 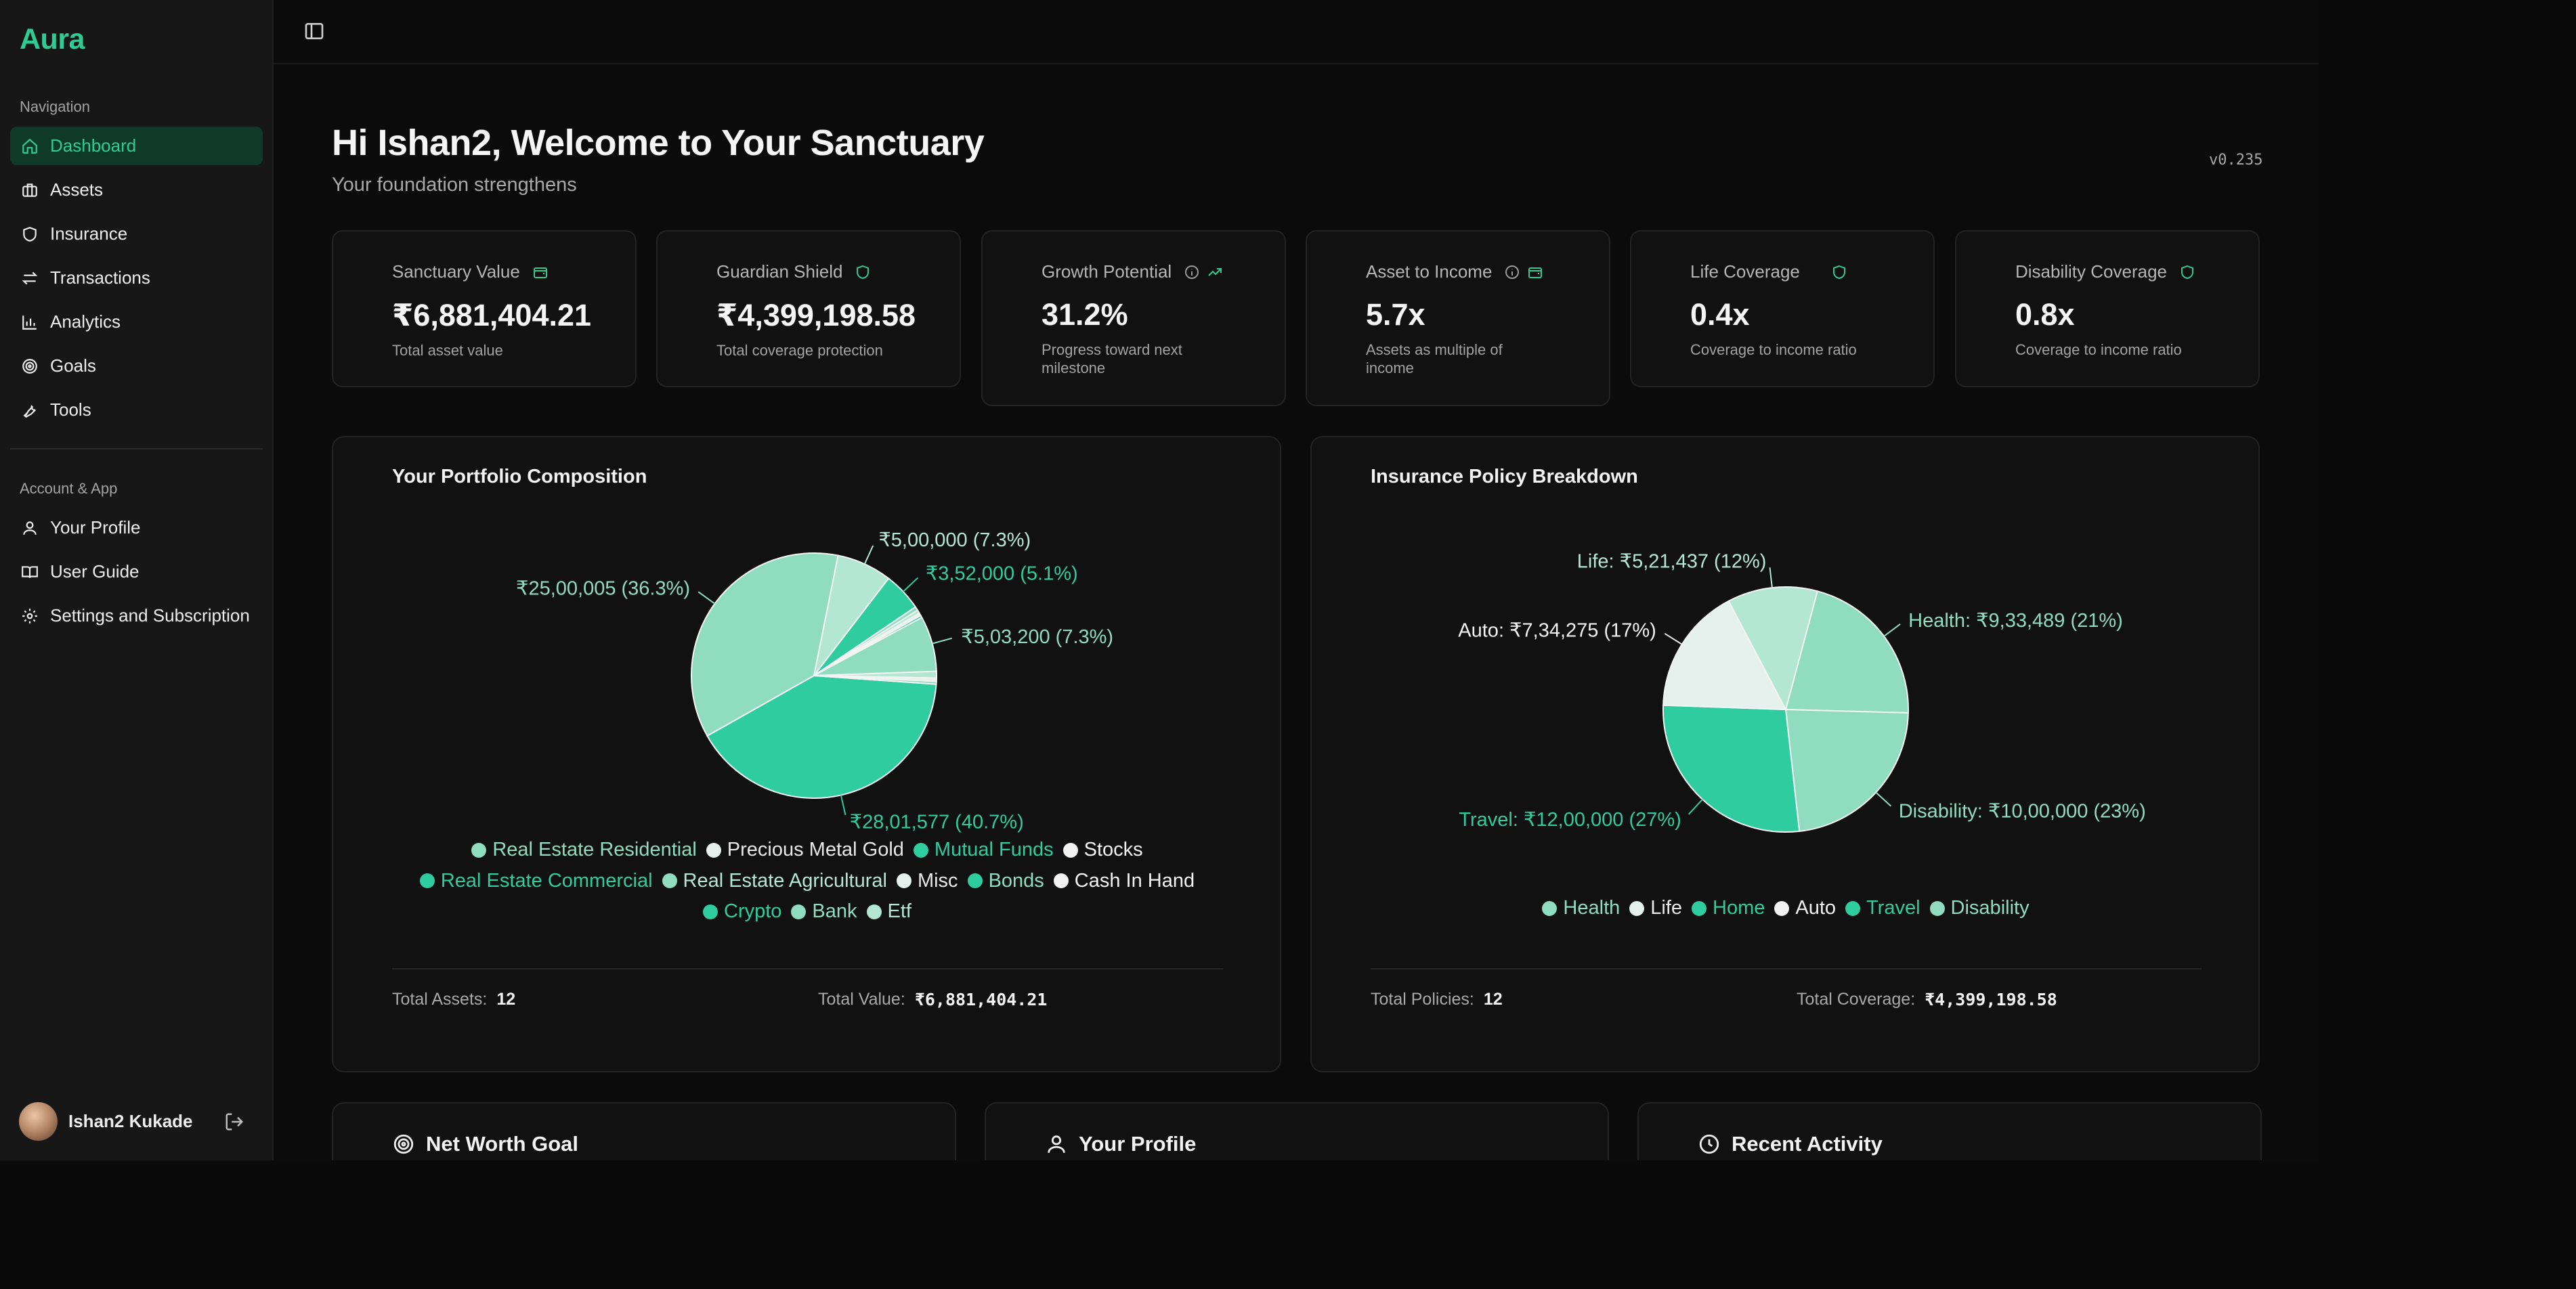 What do you see at coordinates (1429, 271) in the screenshot?
I see `stat-label: Asset to Income` at bounding box center [1429, 271].